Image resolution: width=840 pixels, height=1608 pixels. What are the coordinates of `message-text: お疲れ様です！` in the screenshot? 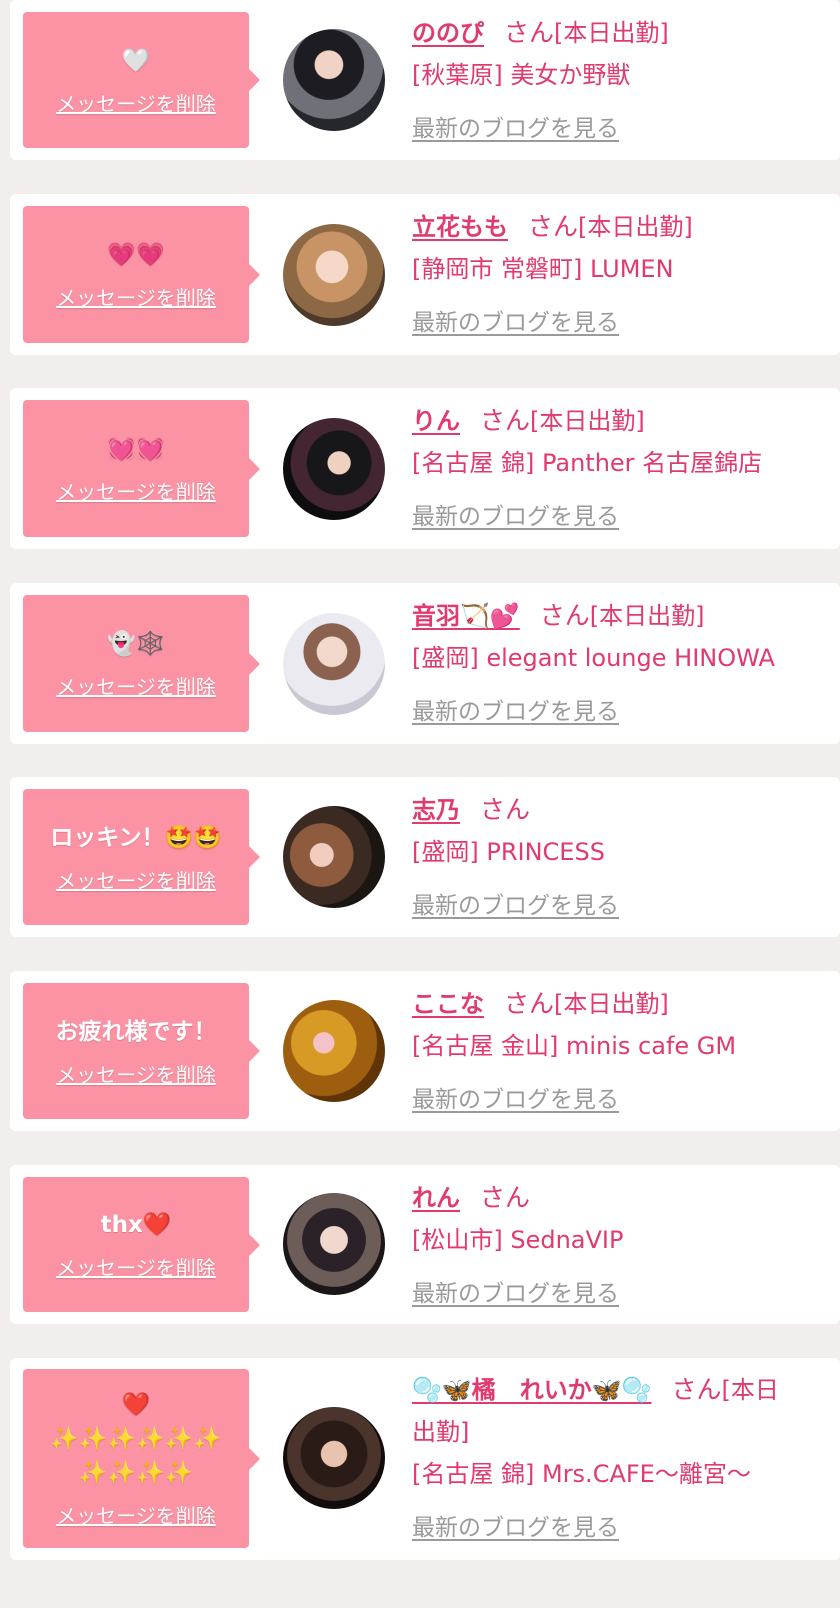 It's located at (136, 1031).